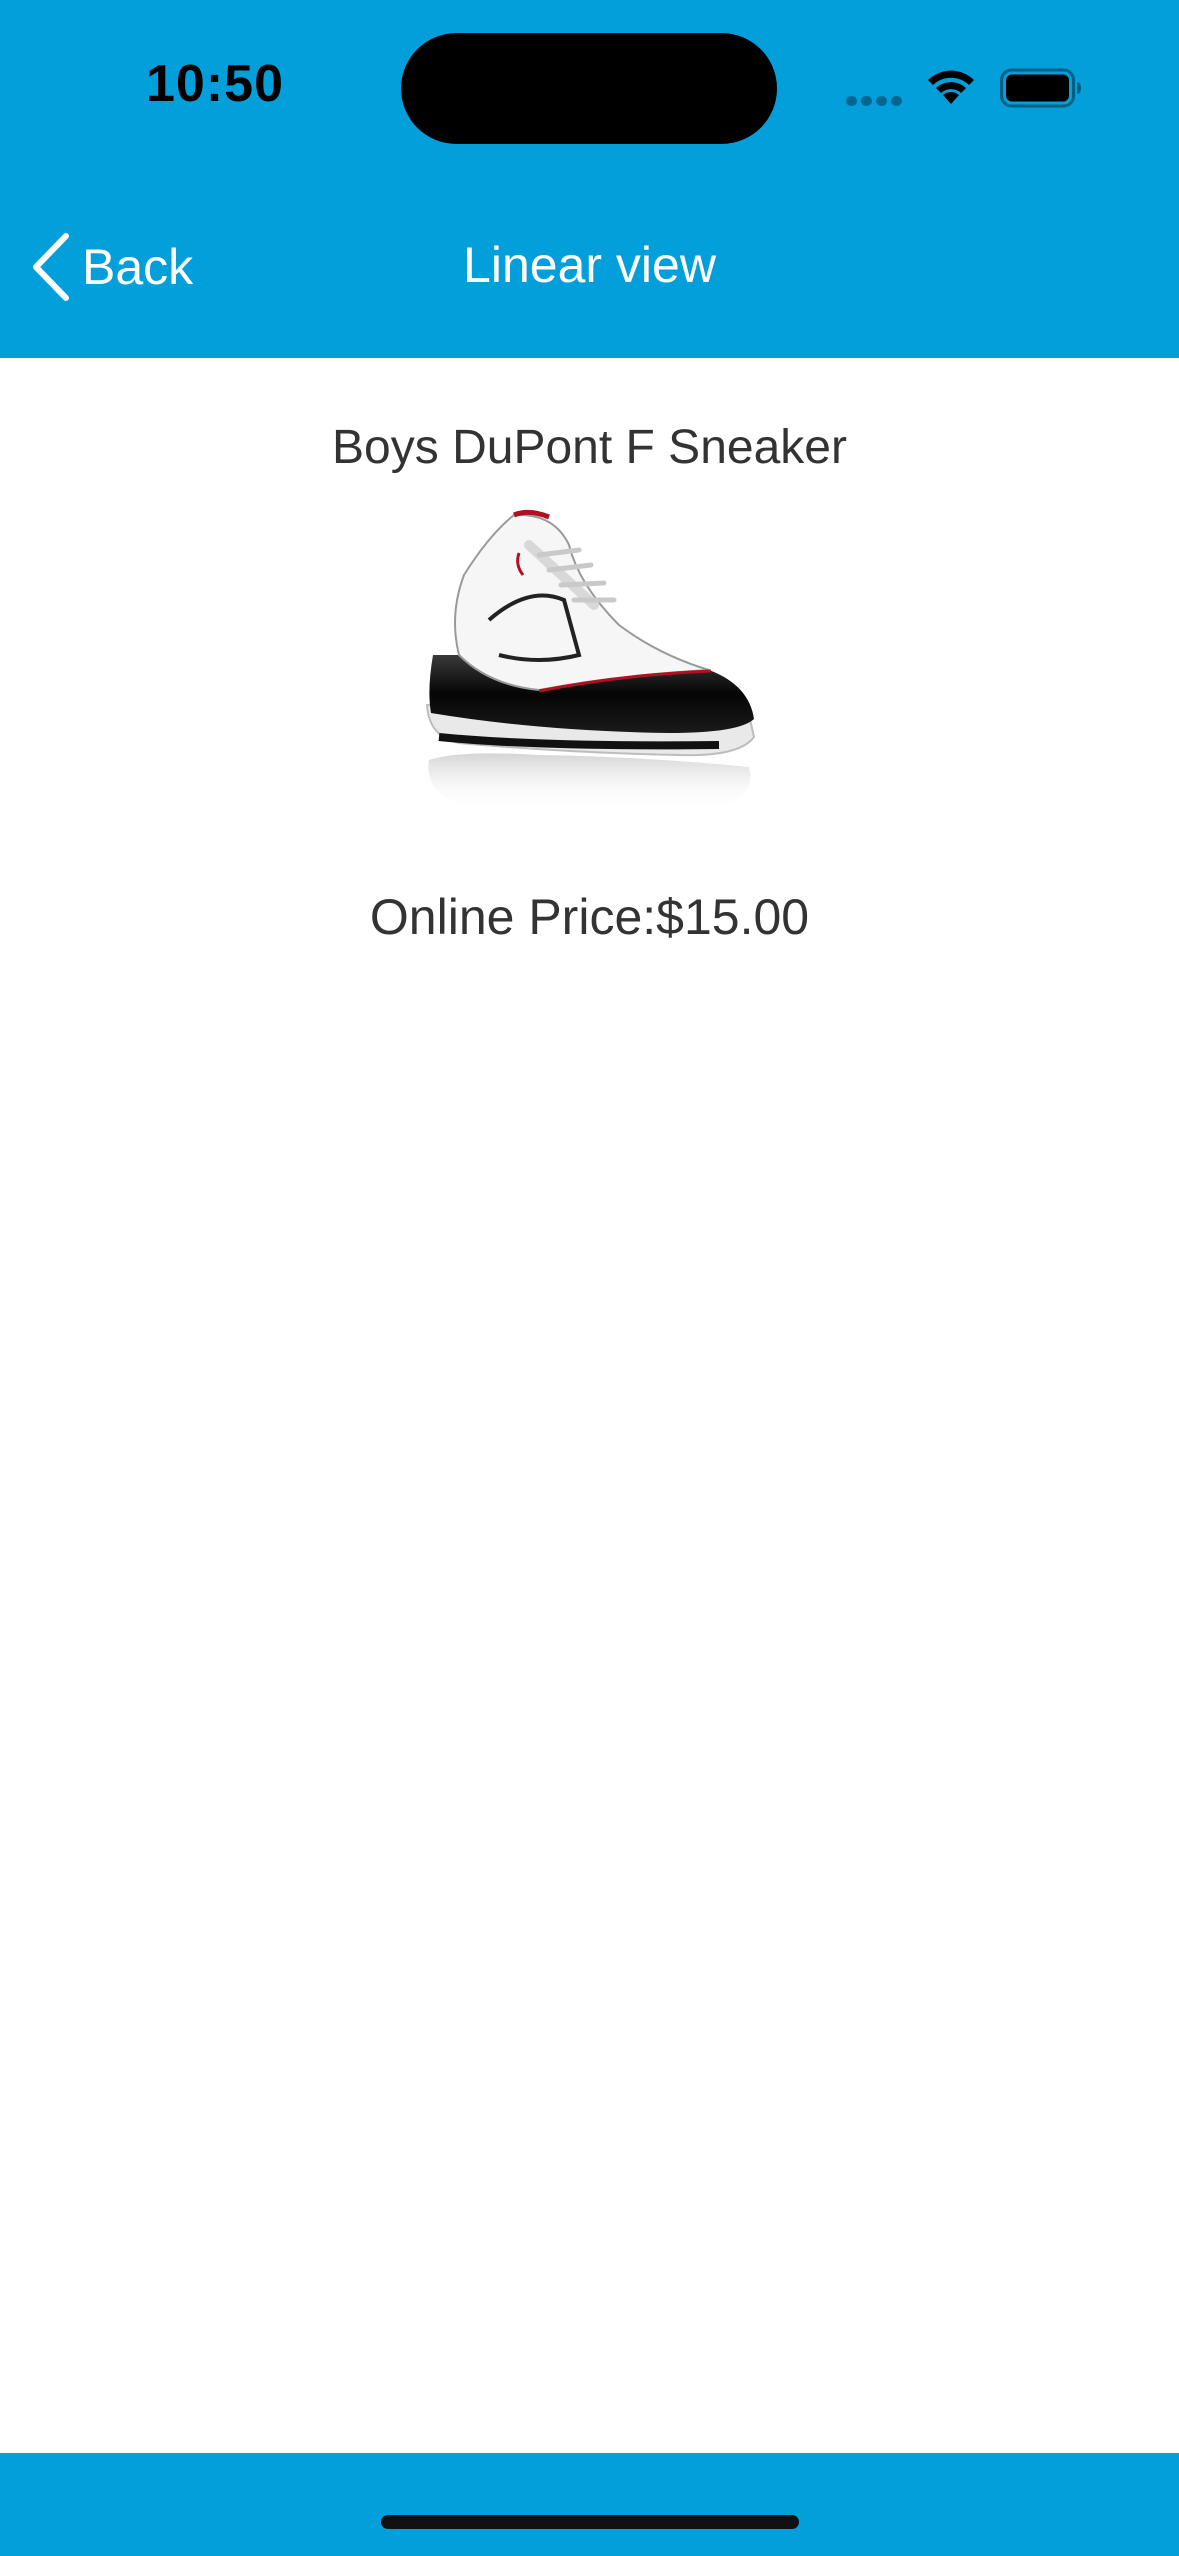  I want to click on price-line: Online Price:$15.00, so click(589, 917).